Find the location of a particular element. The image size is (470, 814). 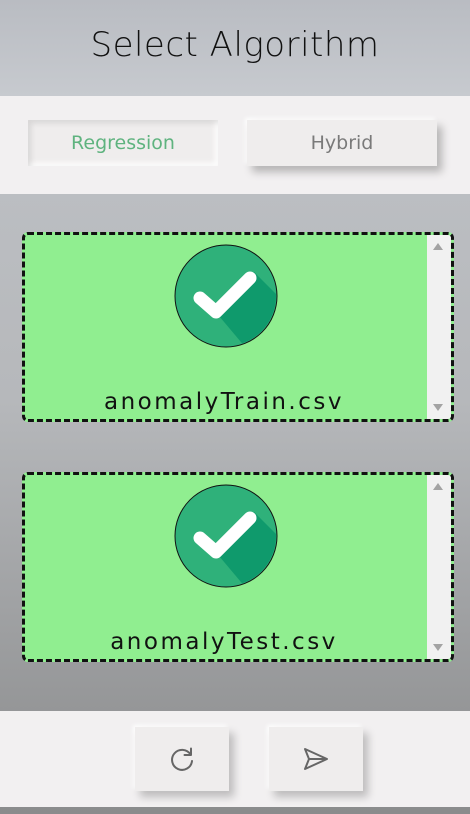

train-file-name: anomalyTrain.csv is located at coordinates (224, 402).